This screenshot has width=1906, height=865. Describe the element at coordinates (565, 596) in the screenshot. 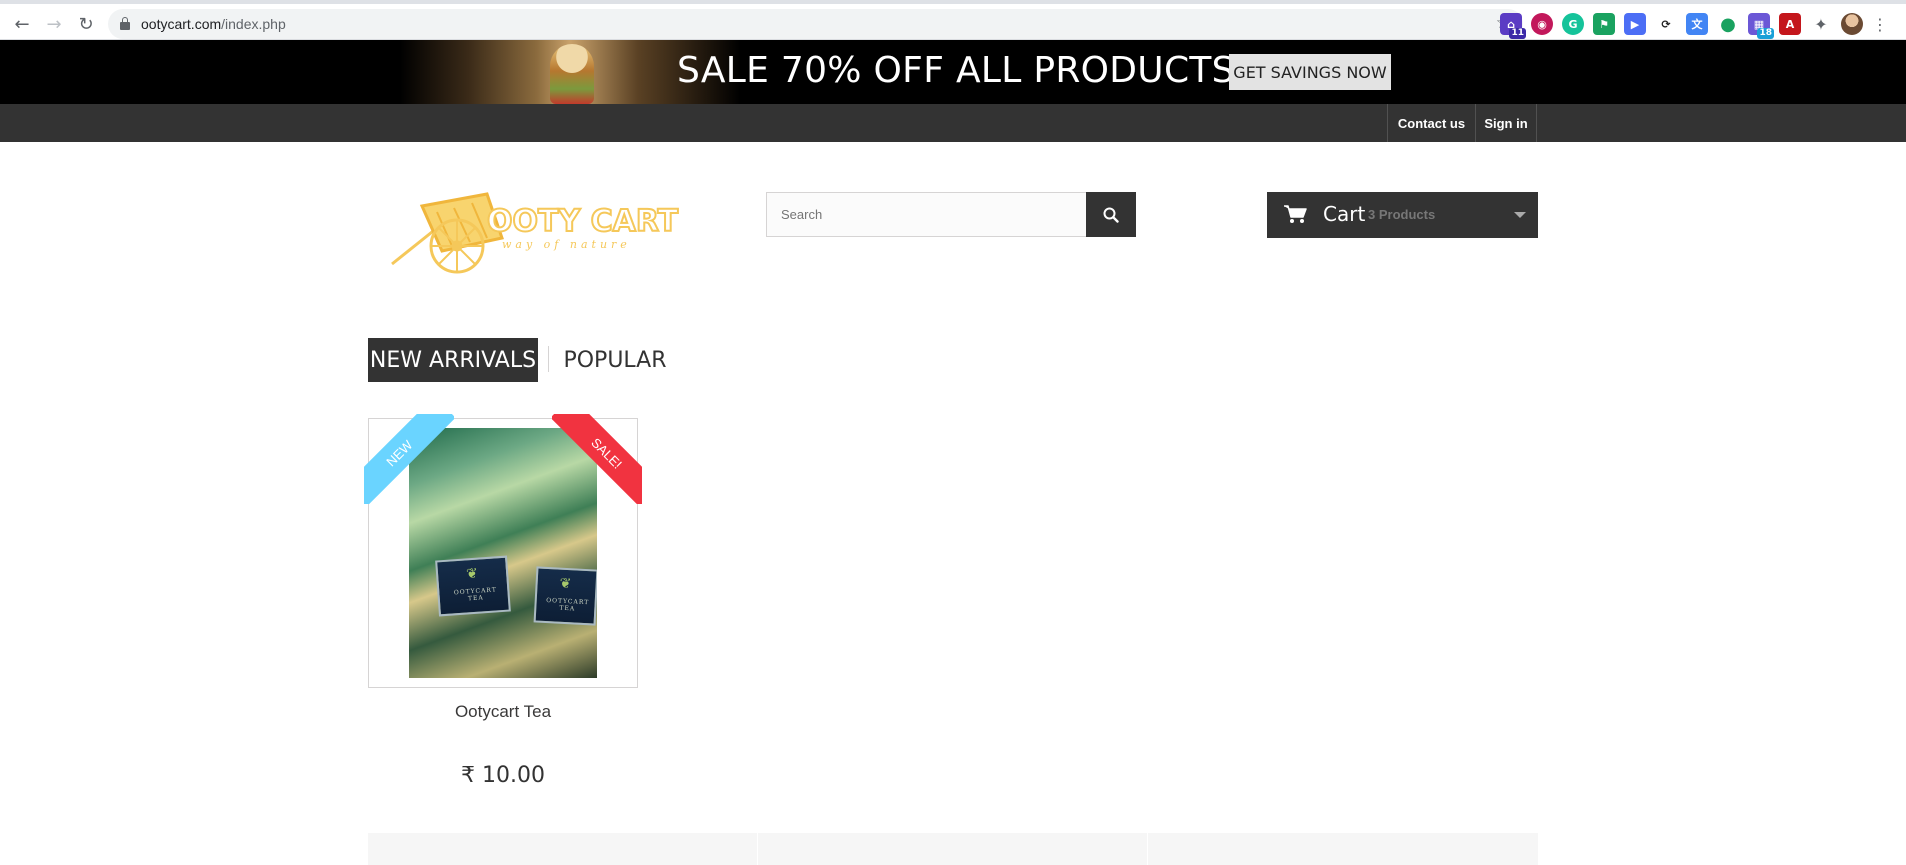

I see `tea-pack-side: ❦ OOTYCART TEA` at that location.